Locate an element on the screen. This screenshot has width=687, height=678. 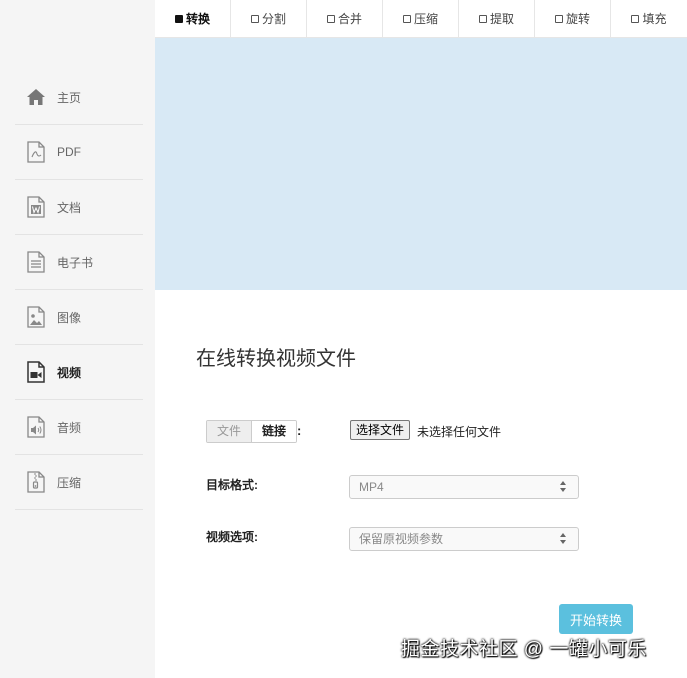
source-toggle: 文件 链接 is located at coordinates (252, 431).